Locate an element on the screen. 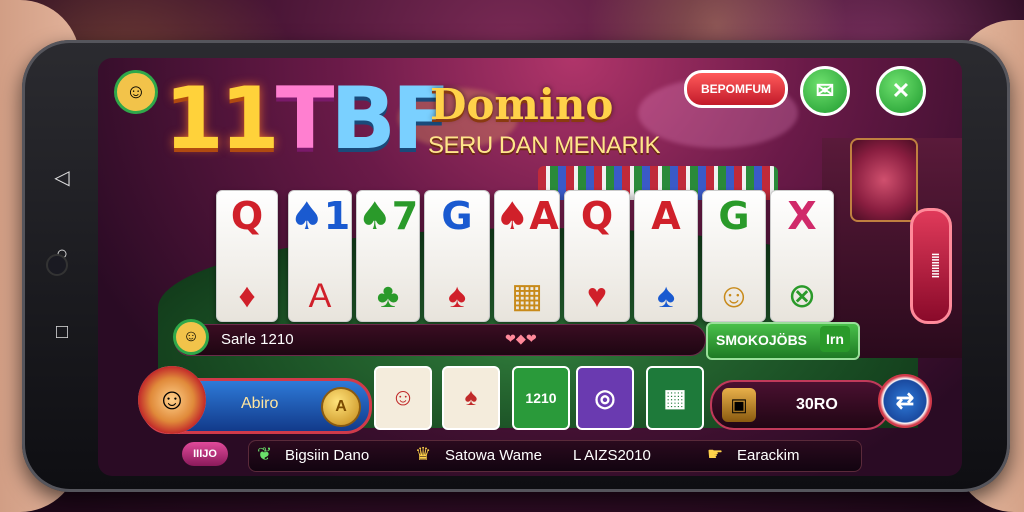  card-bottom: ☺ is located at coordinates (734, 296).